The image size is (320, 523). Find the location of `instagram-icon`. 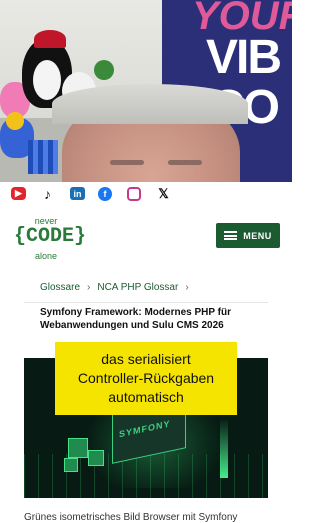

instagram-icon is located at coordinates (134, 194).